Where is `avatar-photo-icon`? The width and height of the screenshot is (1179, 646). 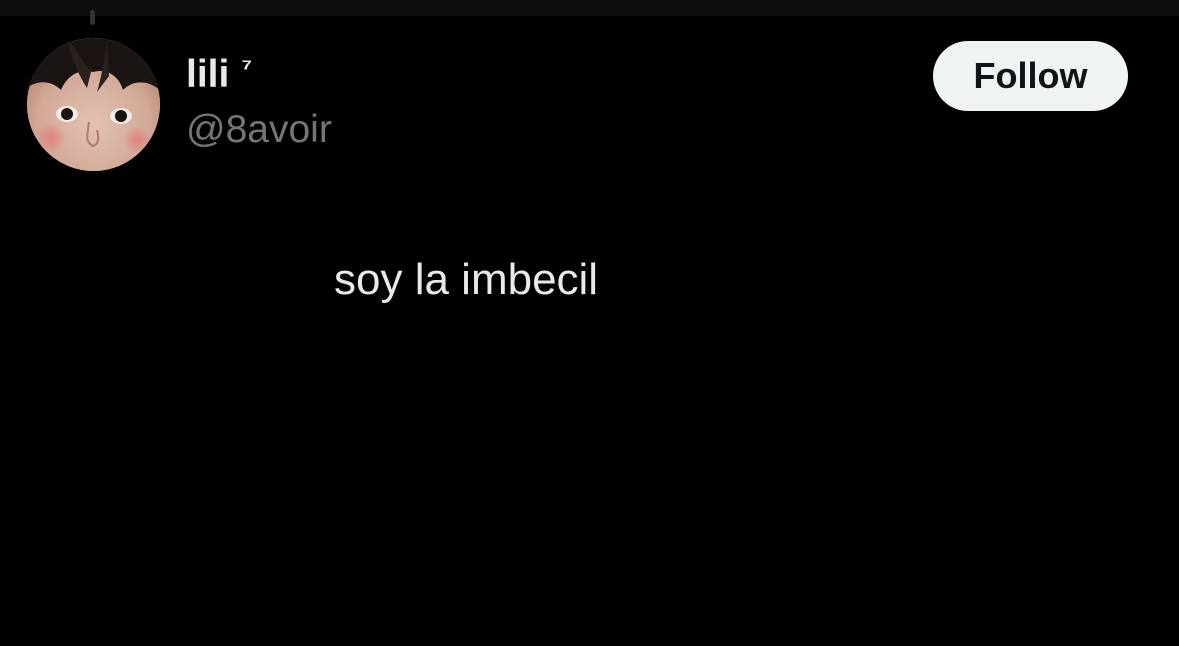 avatar-photo-icon is located at coordinates (93, 104).